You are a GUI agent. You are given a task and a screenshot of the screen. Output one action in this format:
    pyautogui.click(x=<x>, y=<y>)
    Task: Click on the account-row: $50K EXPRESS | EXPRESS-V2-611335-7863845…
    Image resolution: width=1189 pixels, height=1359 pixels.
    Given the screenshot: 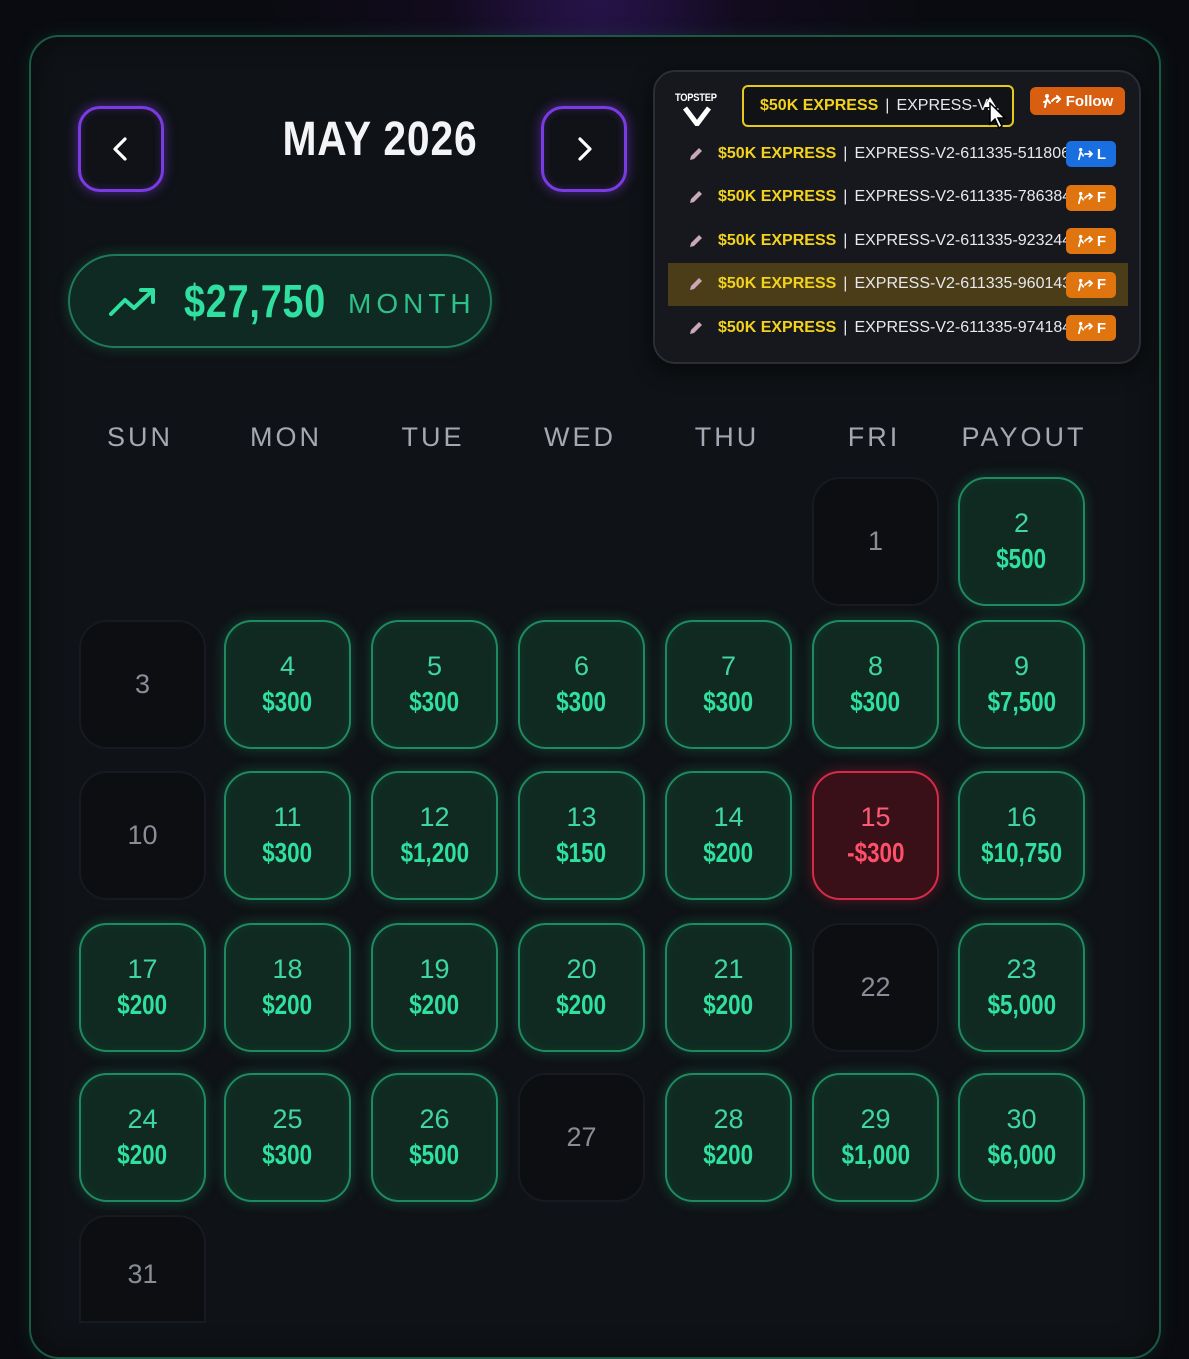 What is the action you would take?
    pyautogui.click(x=898, y=198)
    